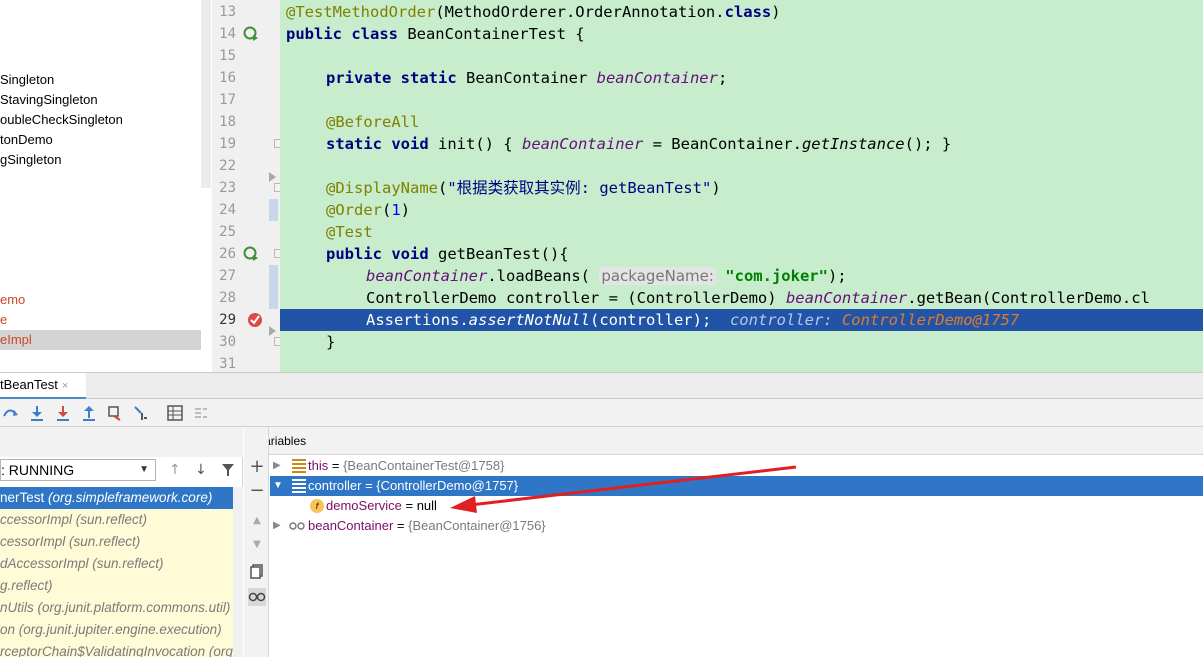 Image resolution: width=1203 pixels, height=657 pixels. I want to click on arrow-down-icon: ↓, so click(201, 470).